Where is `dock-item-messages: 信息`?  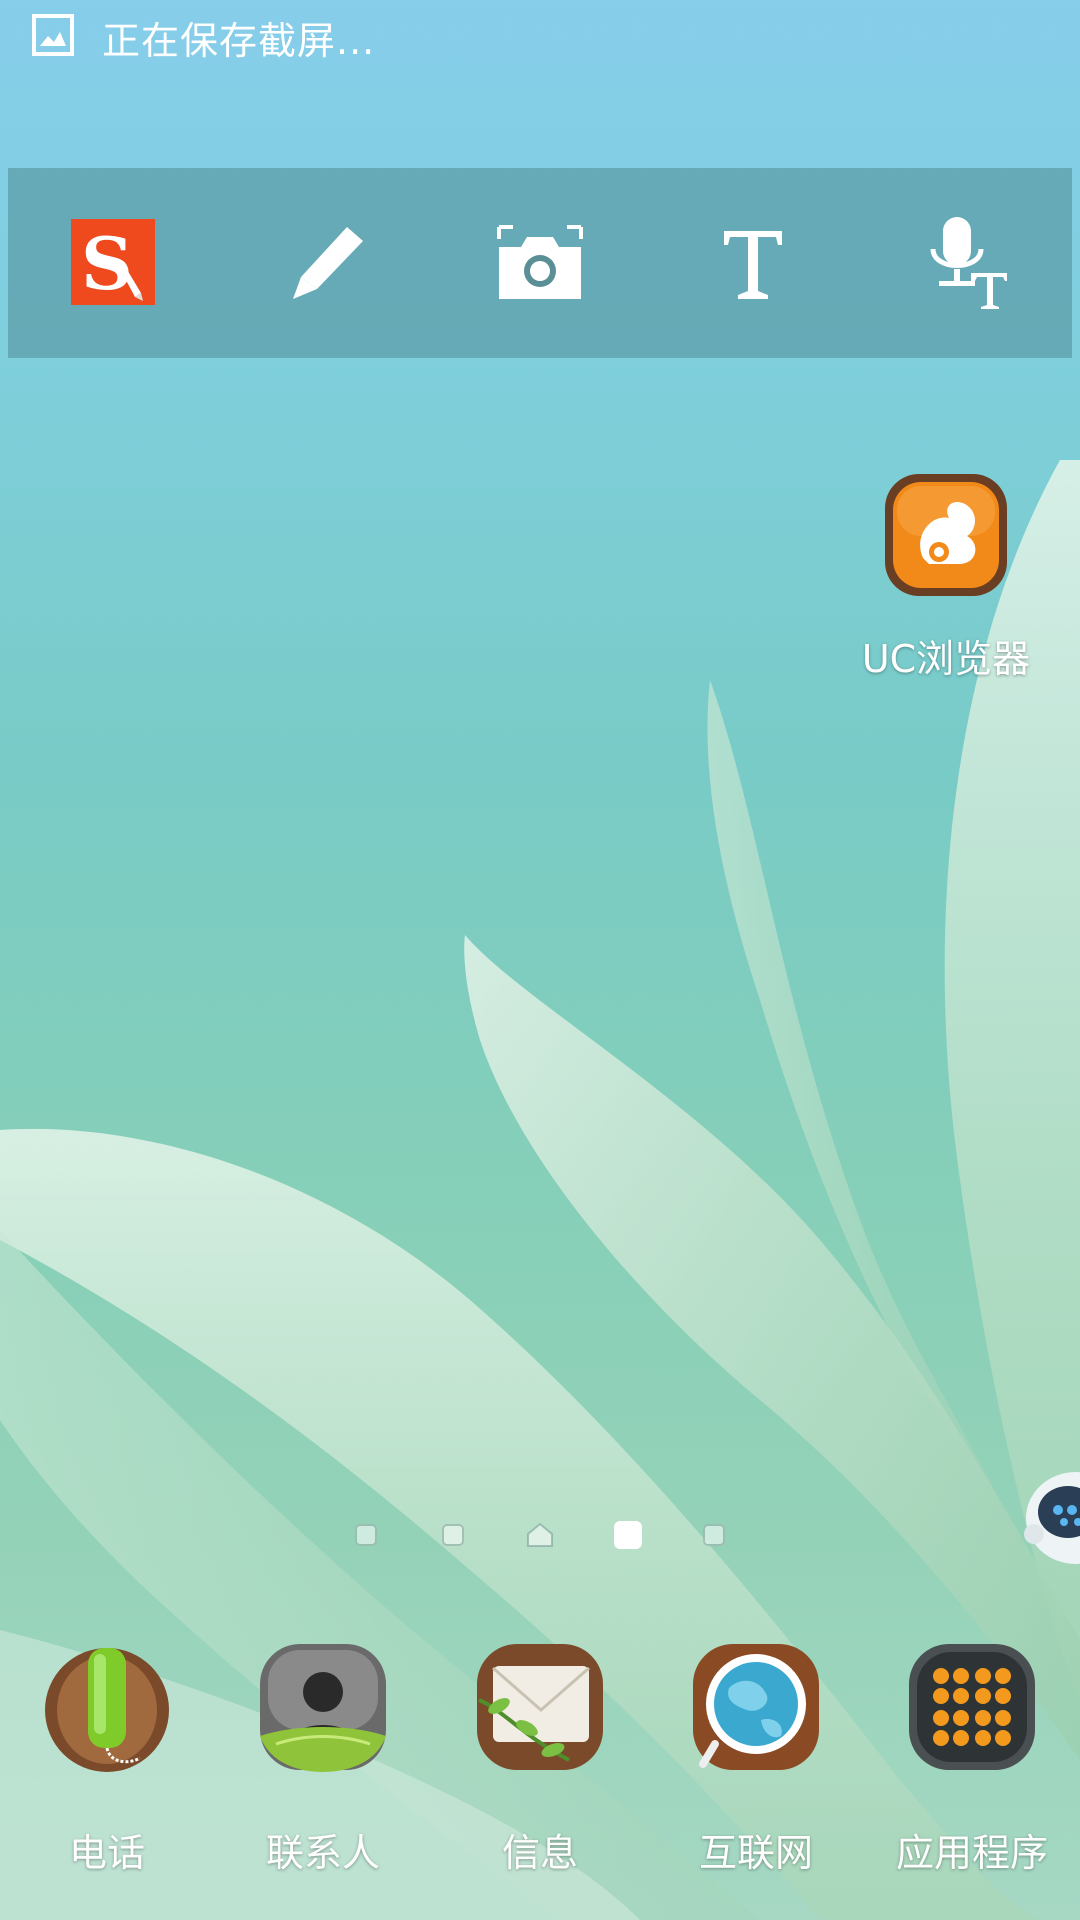
dock-item-messages: 信息 is located at coordinates (540, 1758).